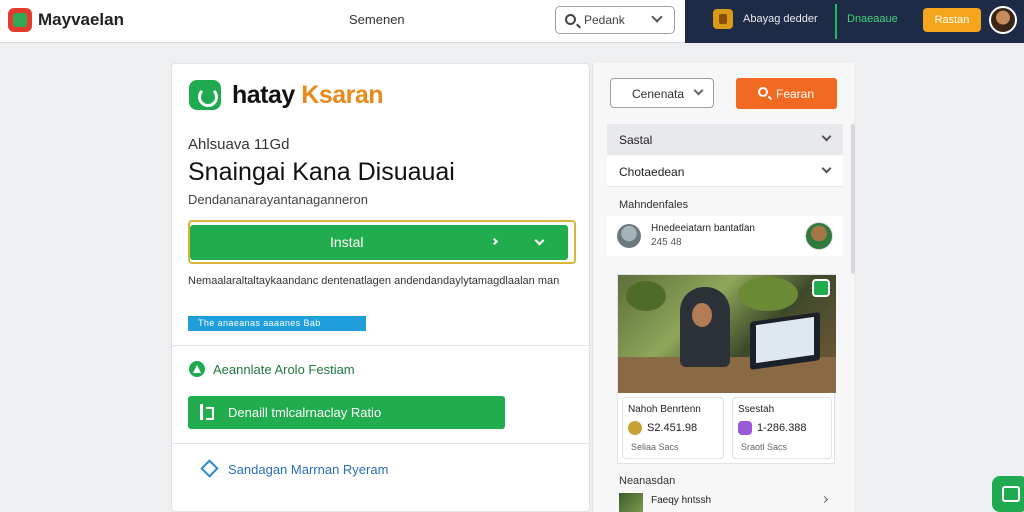  Describe the element at coordinates (703, 228) in the screenshot. I see `member-name: Hnedeeiatarn bantatlan` at that location.